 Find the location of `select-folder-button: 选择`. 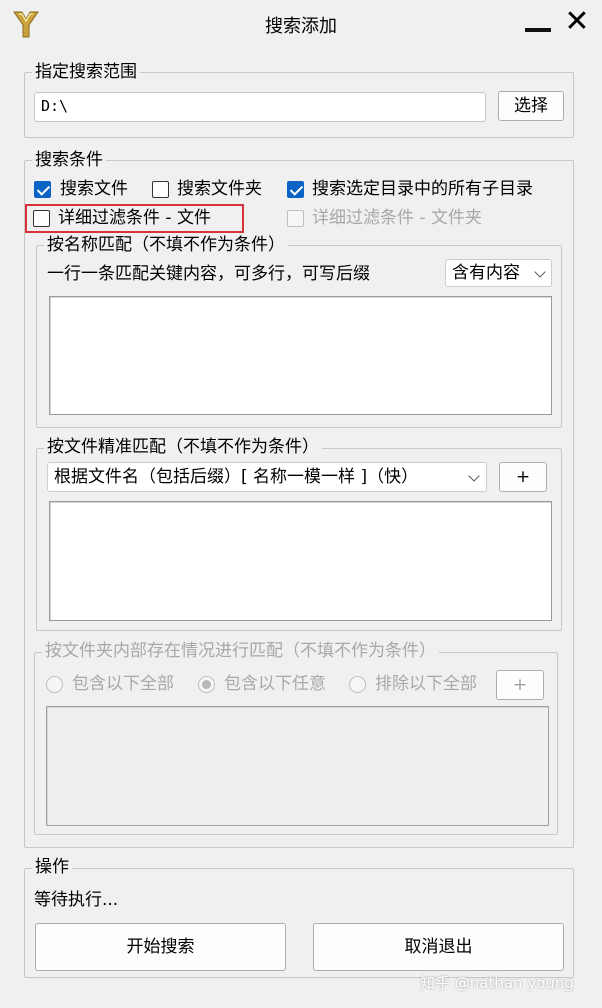

select-folder-button: 选择 is located at coordinates (531, 106).